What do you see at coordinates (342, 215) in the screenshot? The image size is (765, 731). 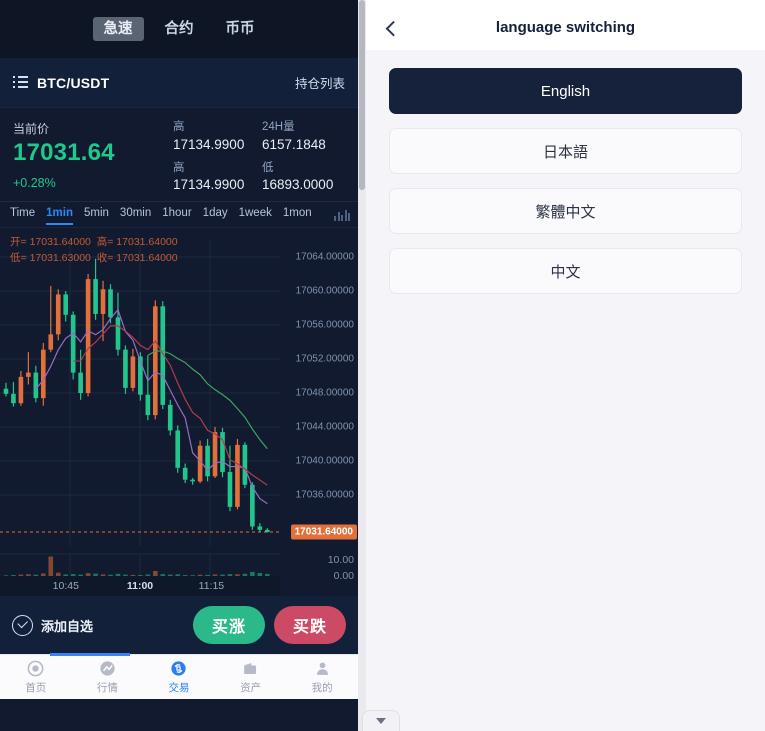 I see `bar-chart-icon` at bounding box center [342, 215].